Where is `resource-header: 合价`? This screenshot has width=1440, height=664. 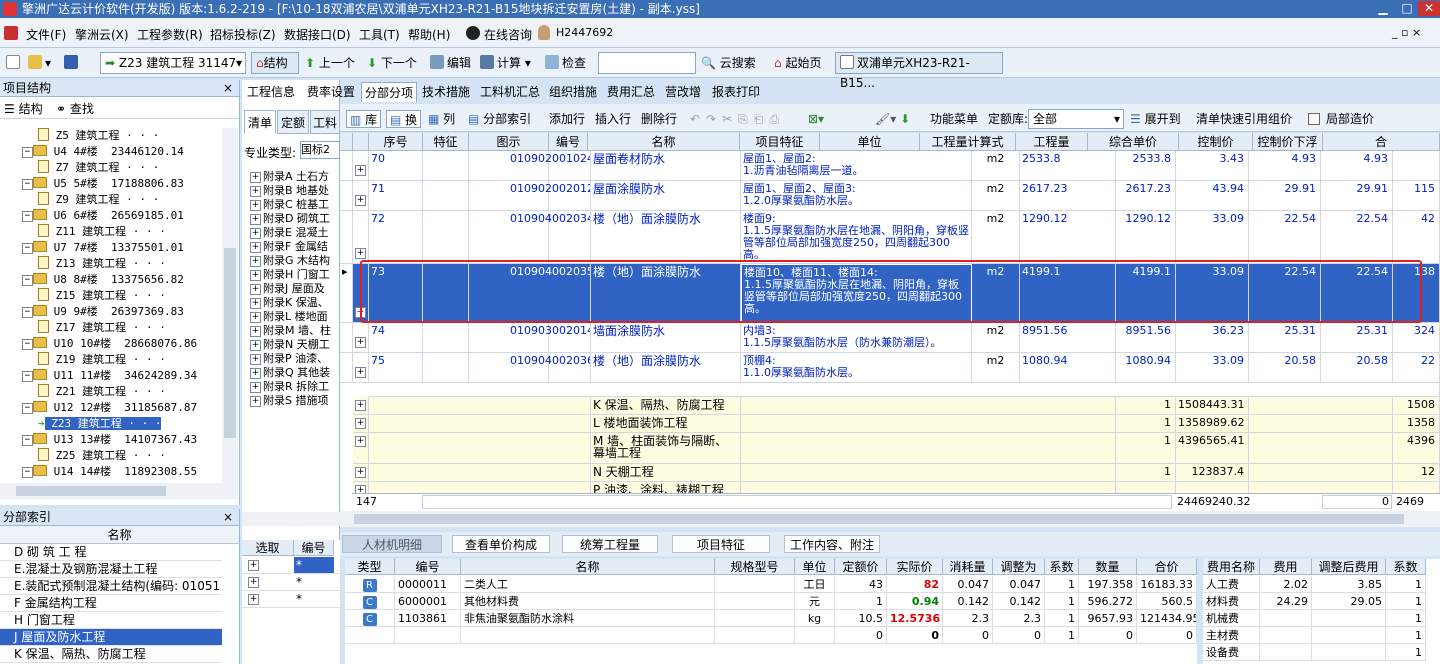 resource-header: 合价 is located at coordinates (1167, 567).